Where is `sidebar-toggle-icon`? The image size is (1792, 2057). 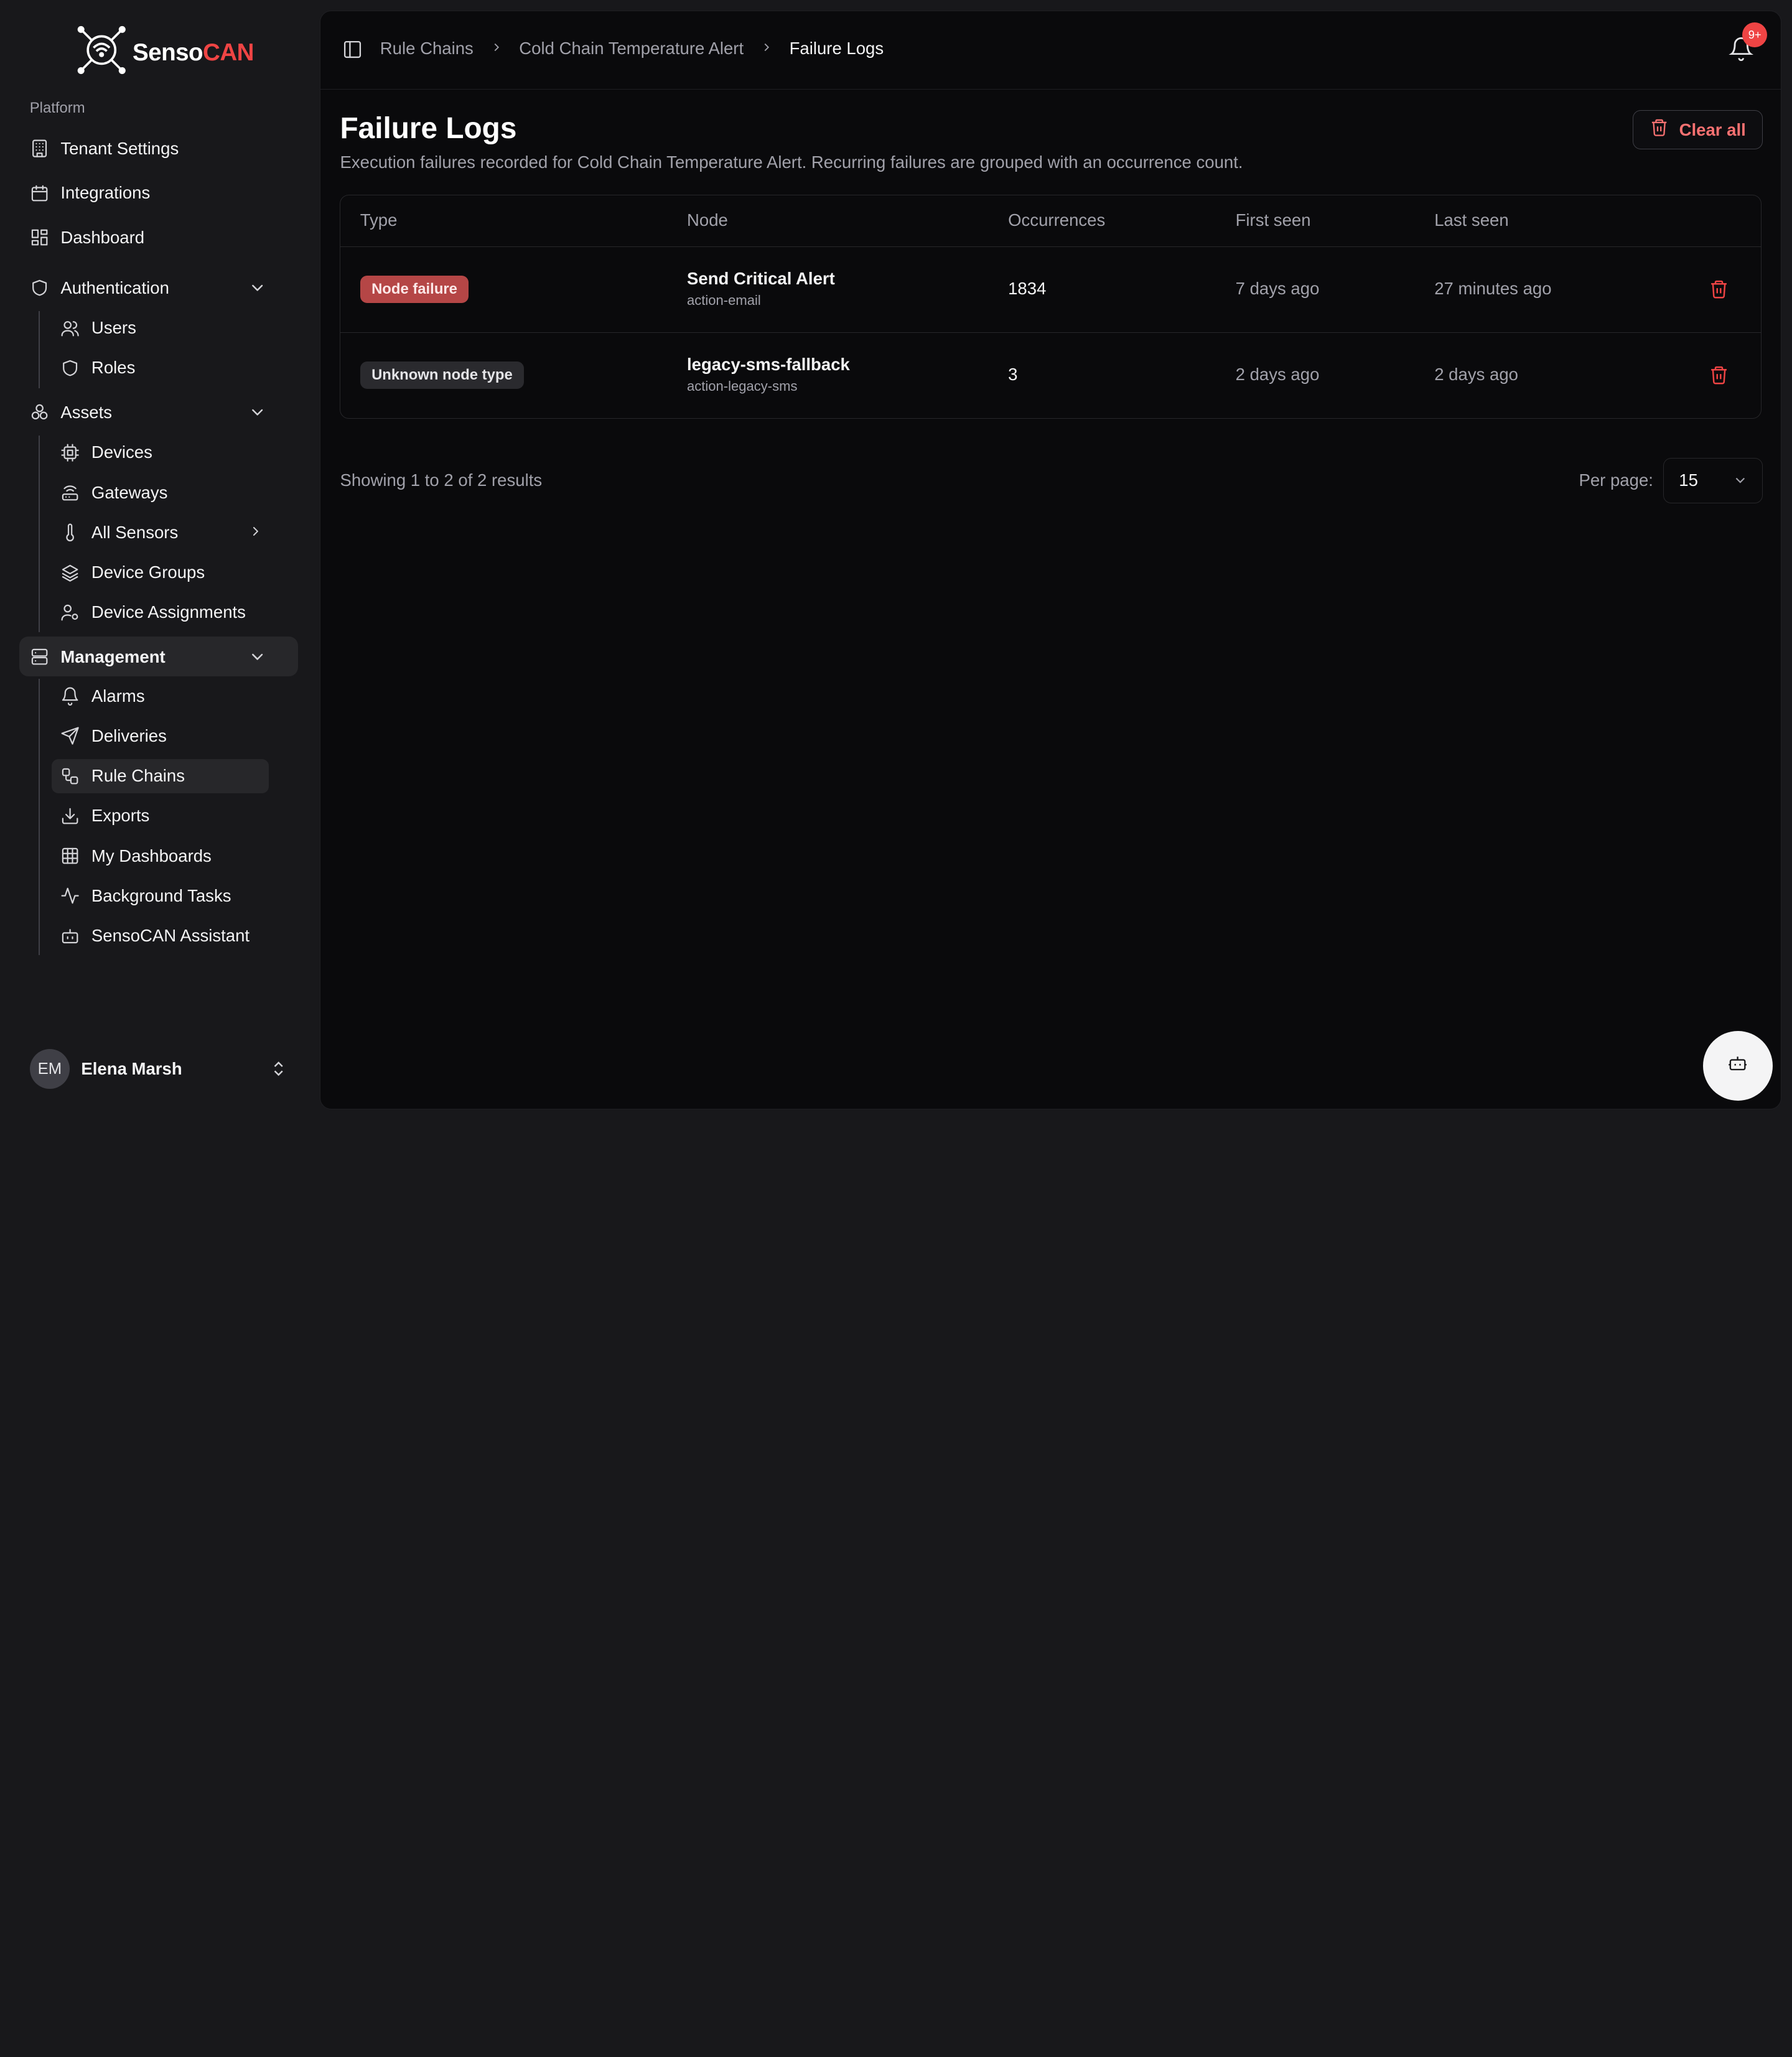 sidebar-toggle-icon is located at coordinates (352, 49).